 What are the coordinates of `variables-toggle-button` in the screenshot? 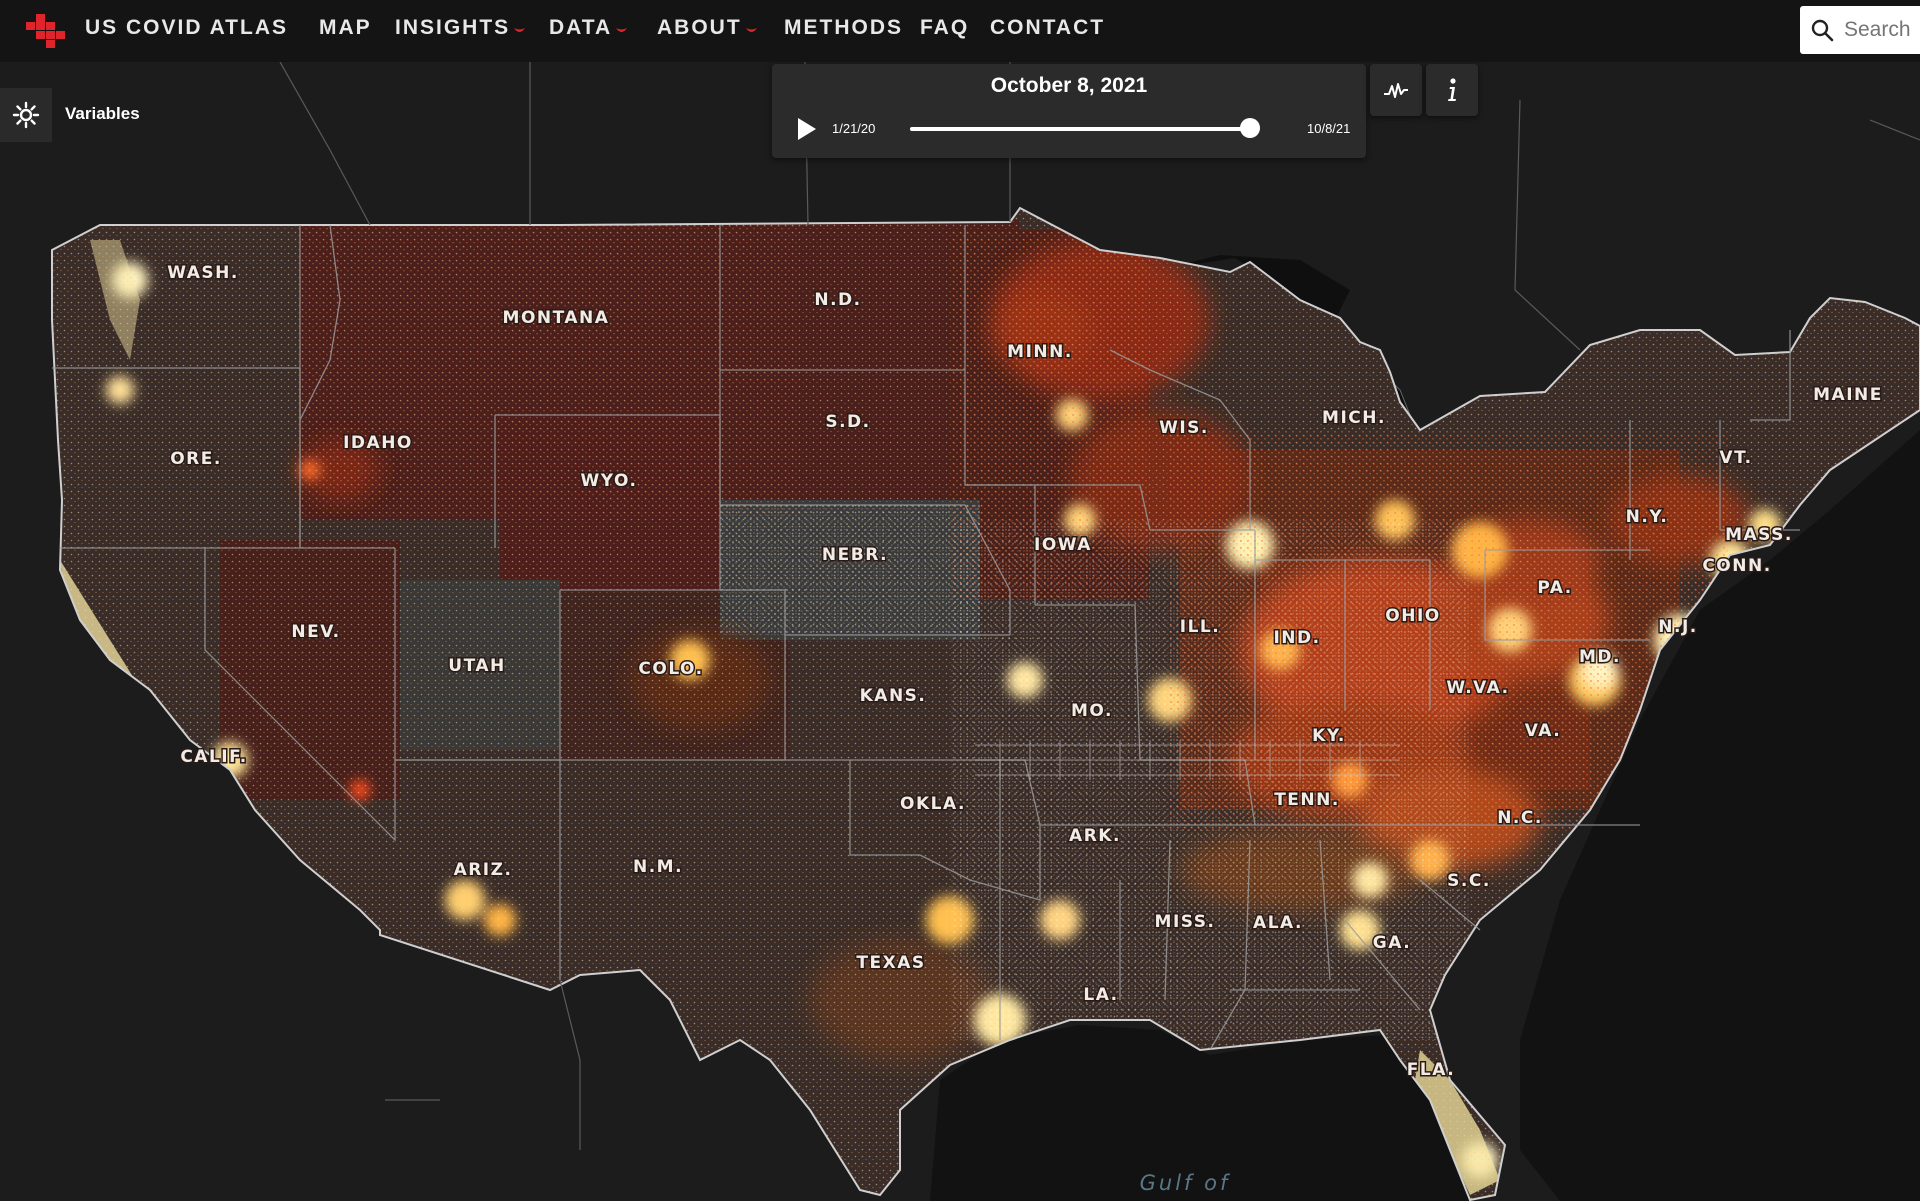 It's located at (26, 115).